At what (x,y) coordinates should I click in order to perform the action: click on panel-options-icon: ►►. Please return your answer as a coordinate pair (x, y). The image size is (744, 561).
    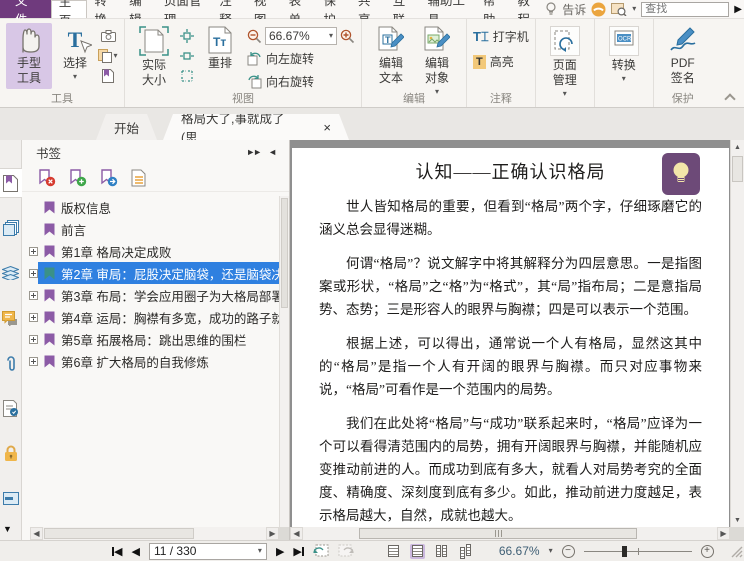
    Looking at the image, I should click on (253, 152).